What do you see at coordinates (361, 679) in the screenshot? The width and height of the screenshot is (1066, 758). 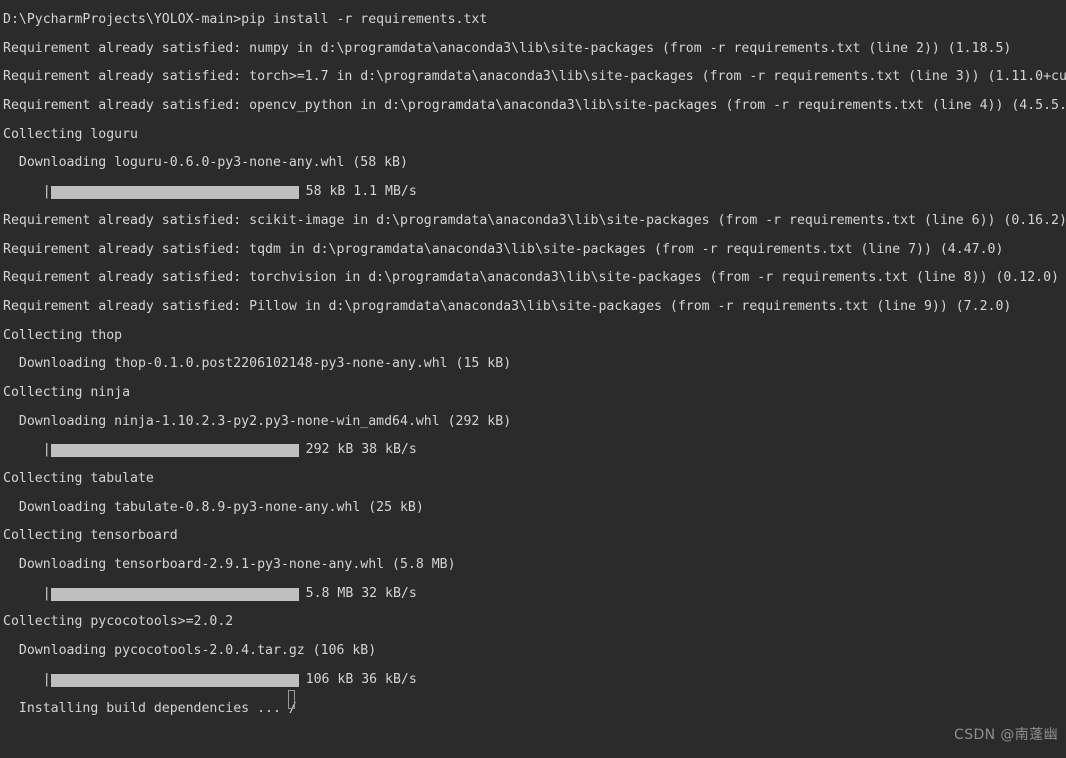 I see `progress-stats-label: 106 kB 36 kB/s` at bounding box center [361, 679].